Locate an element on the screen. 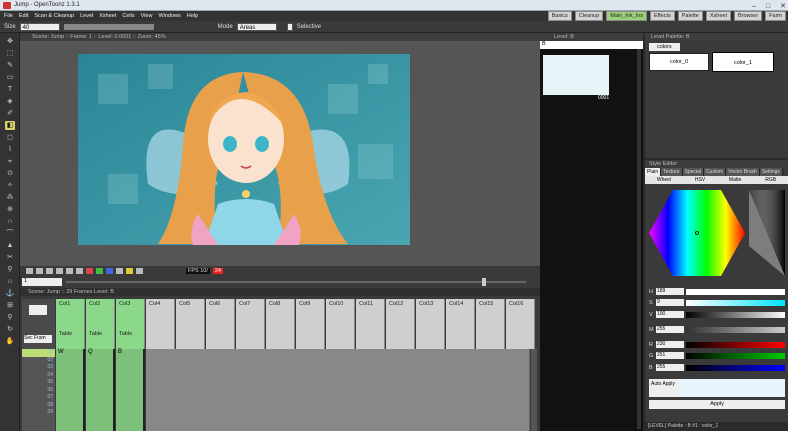  pinch-tool-icon: ⁂ is located at coordinates (10, 197).